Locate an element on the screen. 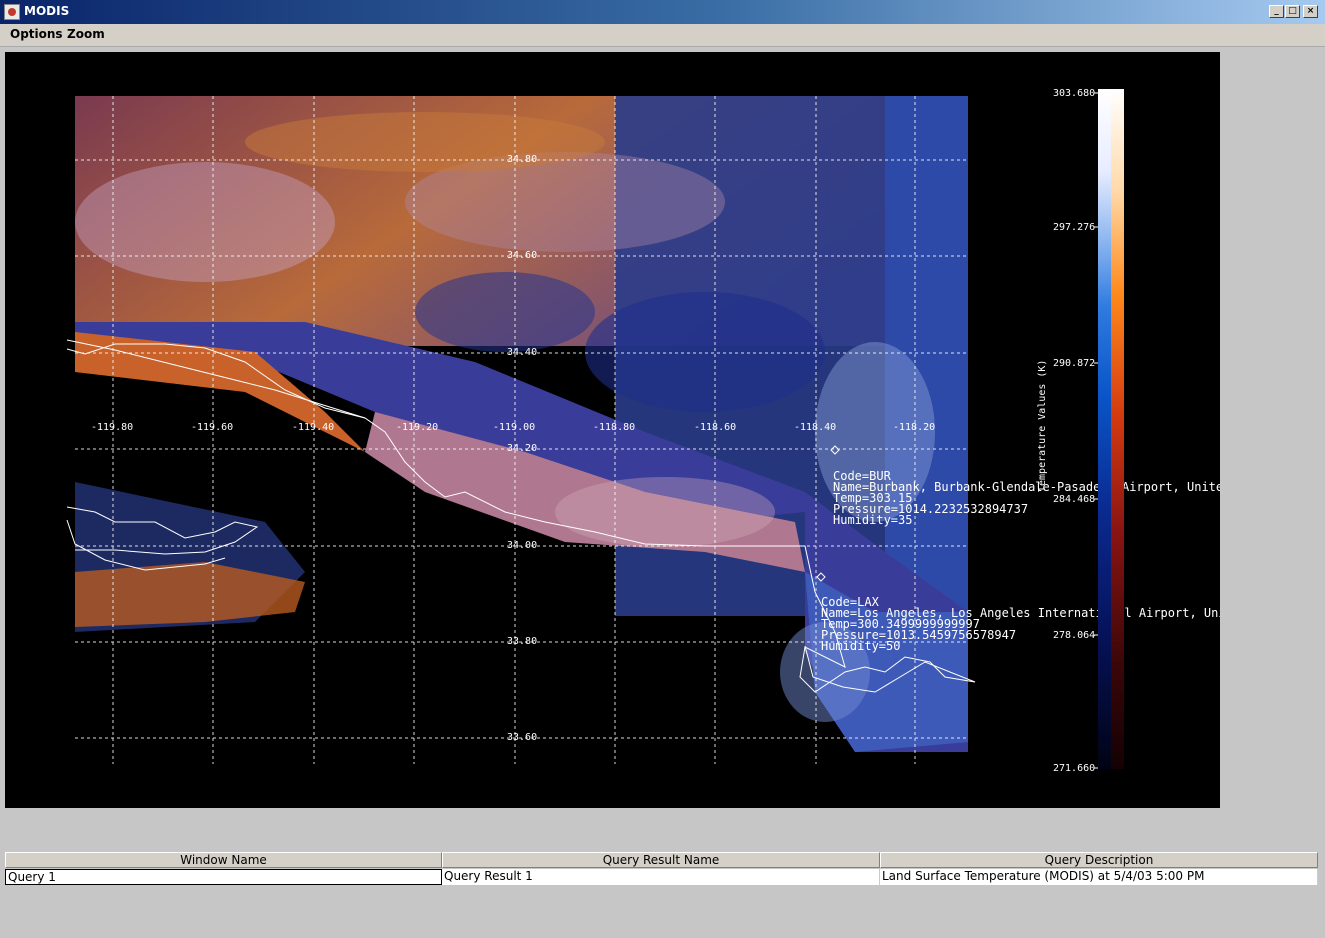 The image size is (1325, 938). cell-query-result-name: Query Result 1 is located at coordinates (661, 877).